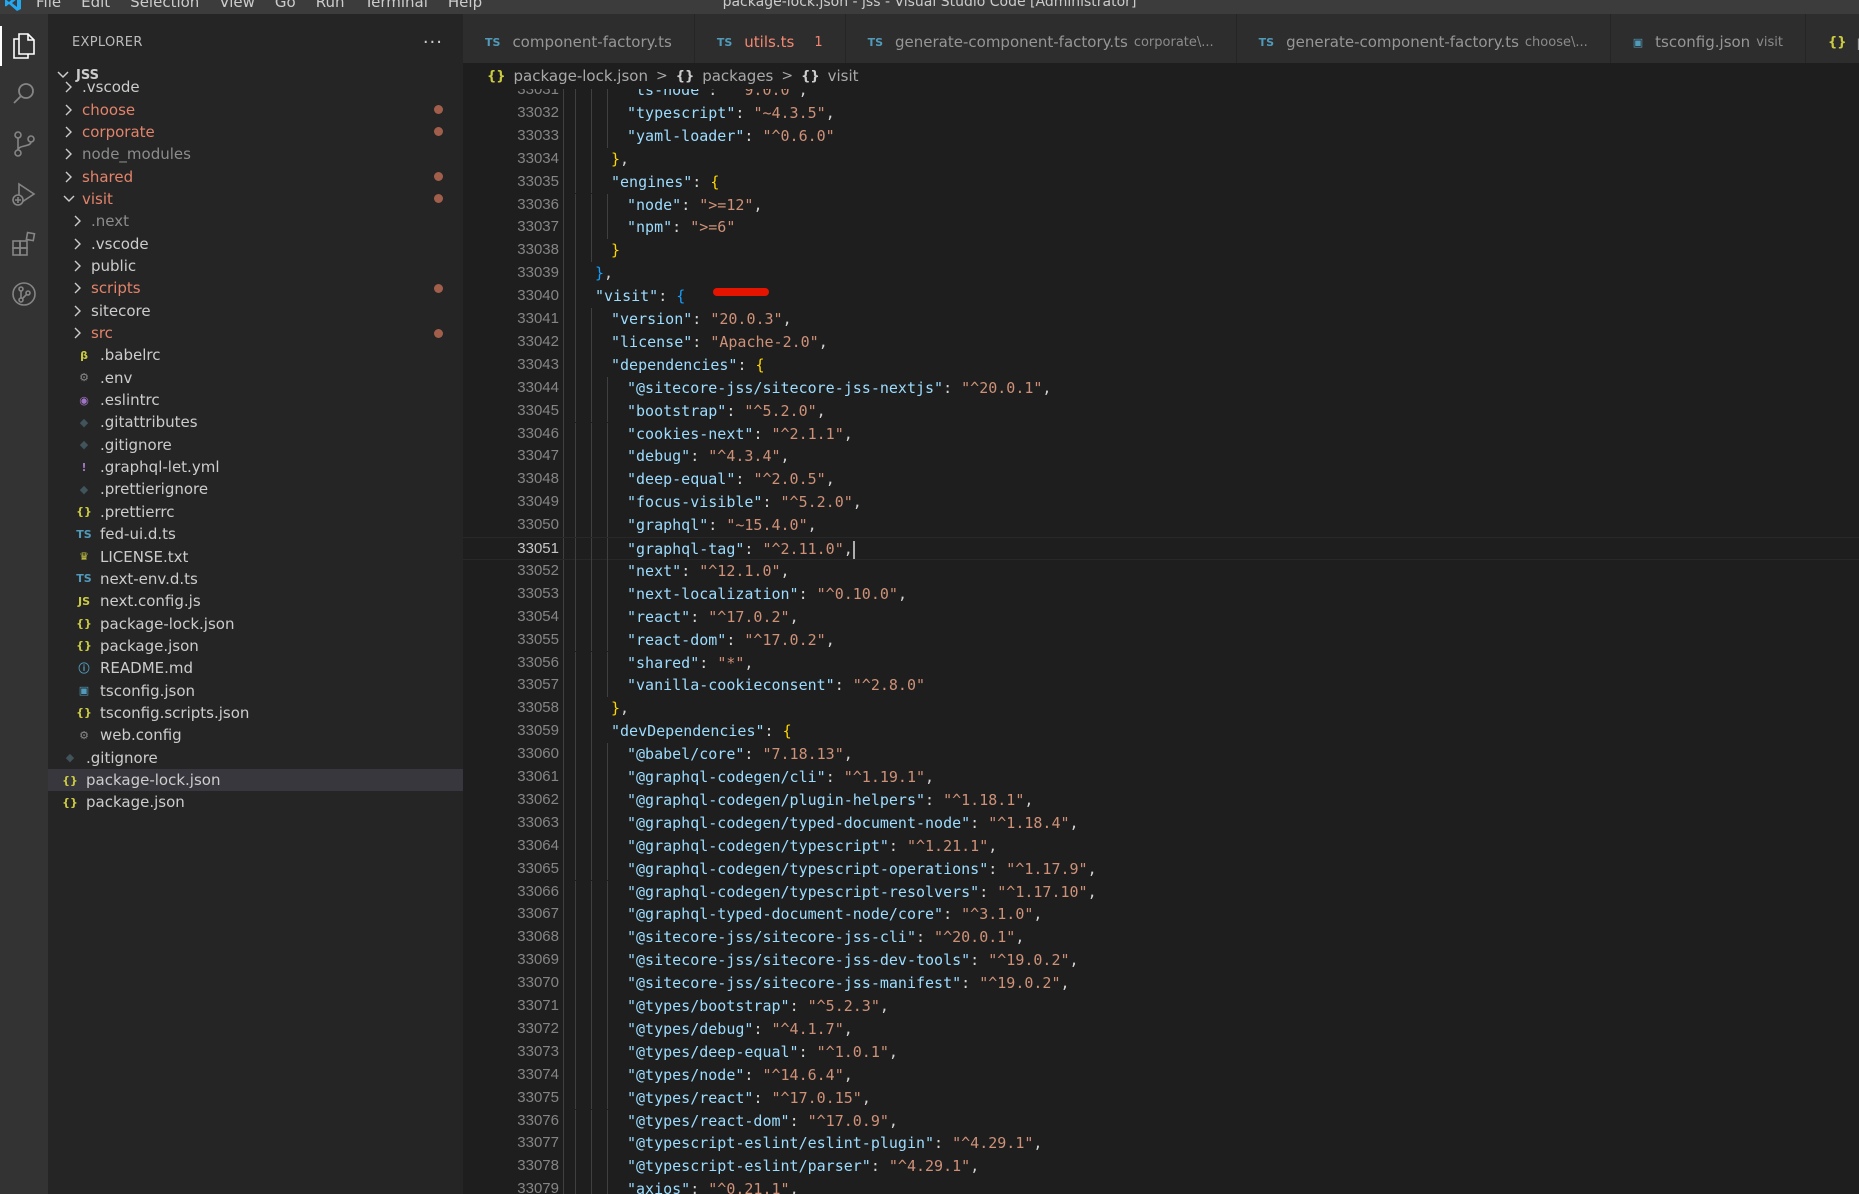 The width and height of the screenshot is (1859, 1194). Describe the element at coordinates (538, 296) in the screenshot. I see `line-number: 33040` at that location.